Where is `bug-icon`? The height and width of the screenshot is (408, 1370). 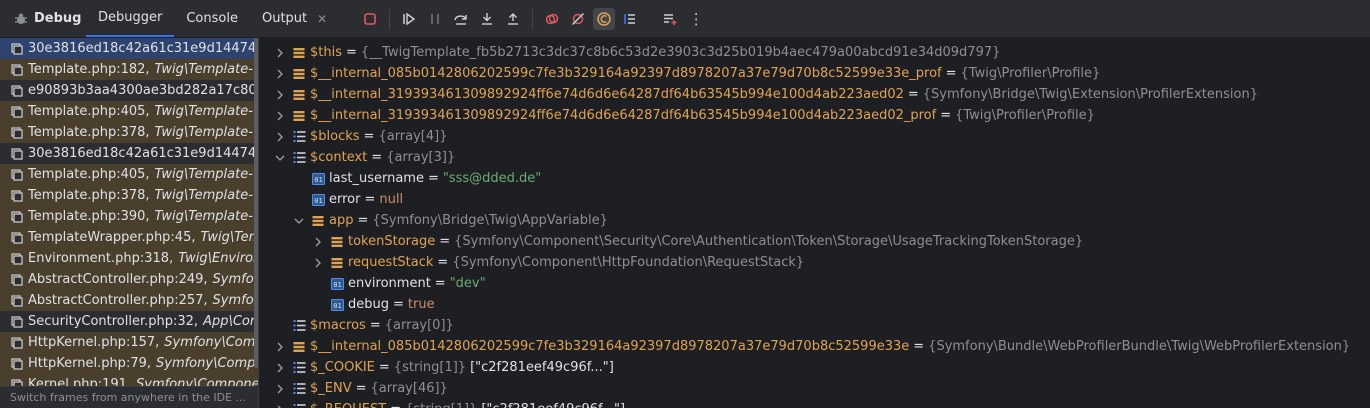 bug-icon is located at coordinates (21, 18).